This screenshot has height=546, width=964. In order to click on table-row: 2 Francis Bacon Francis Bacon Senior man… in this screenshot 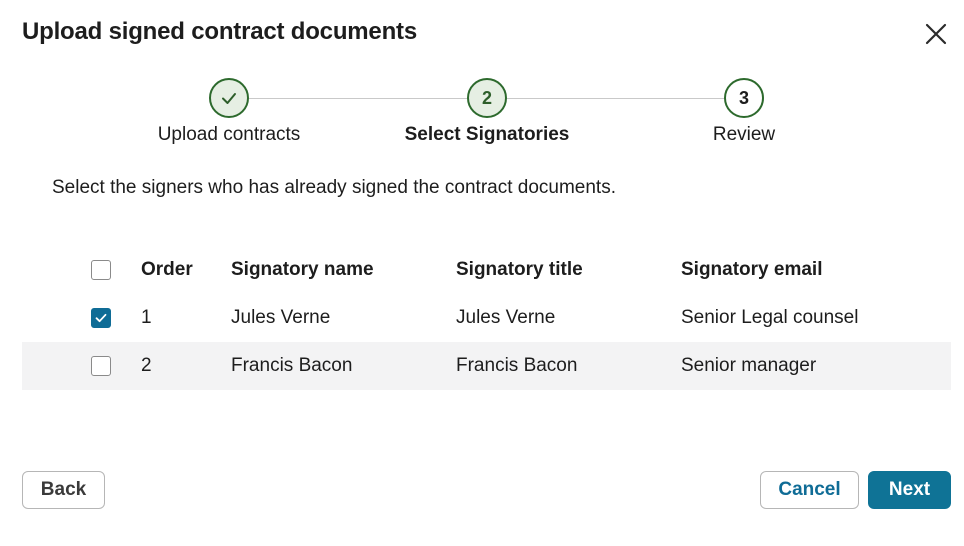, I will do `click(486, 366)`.